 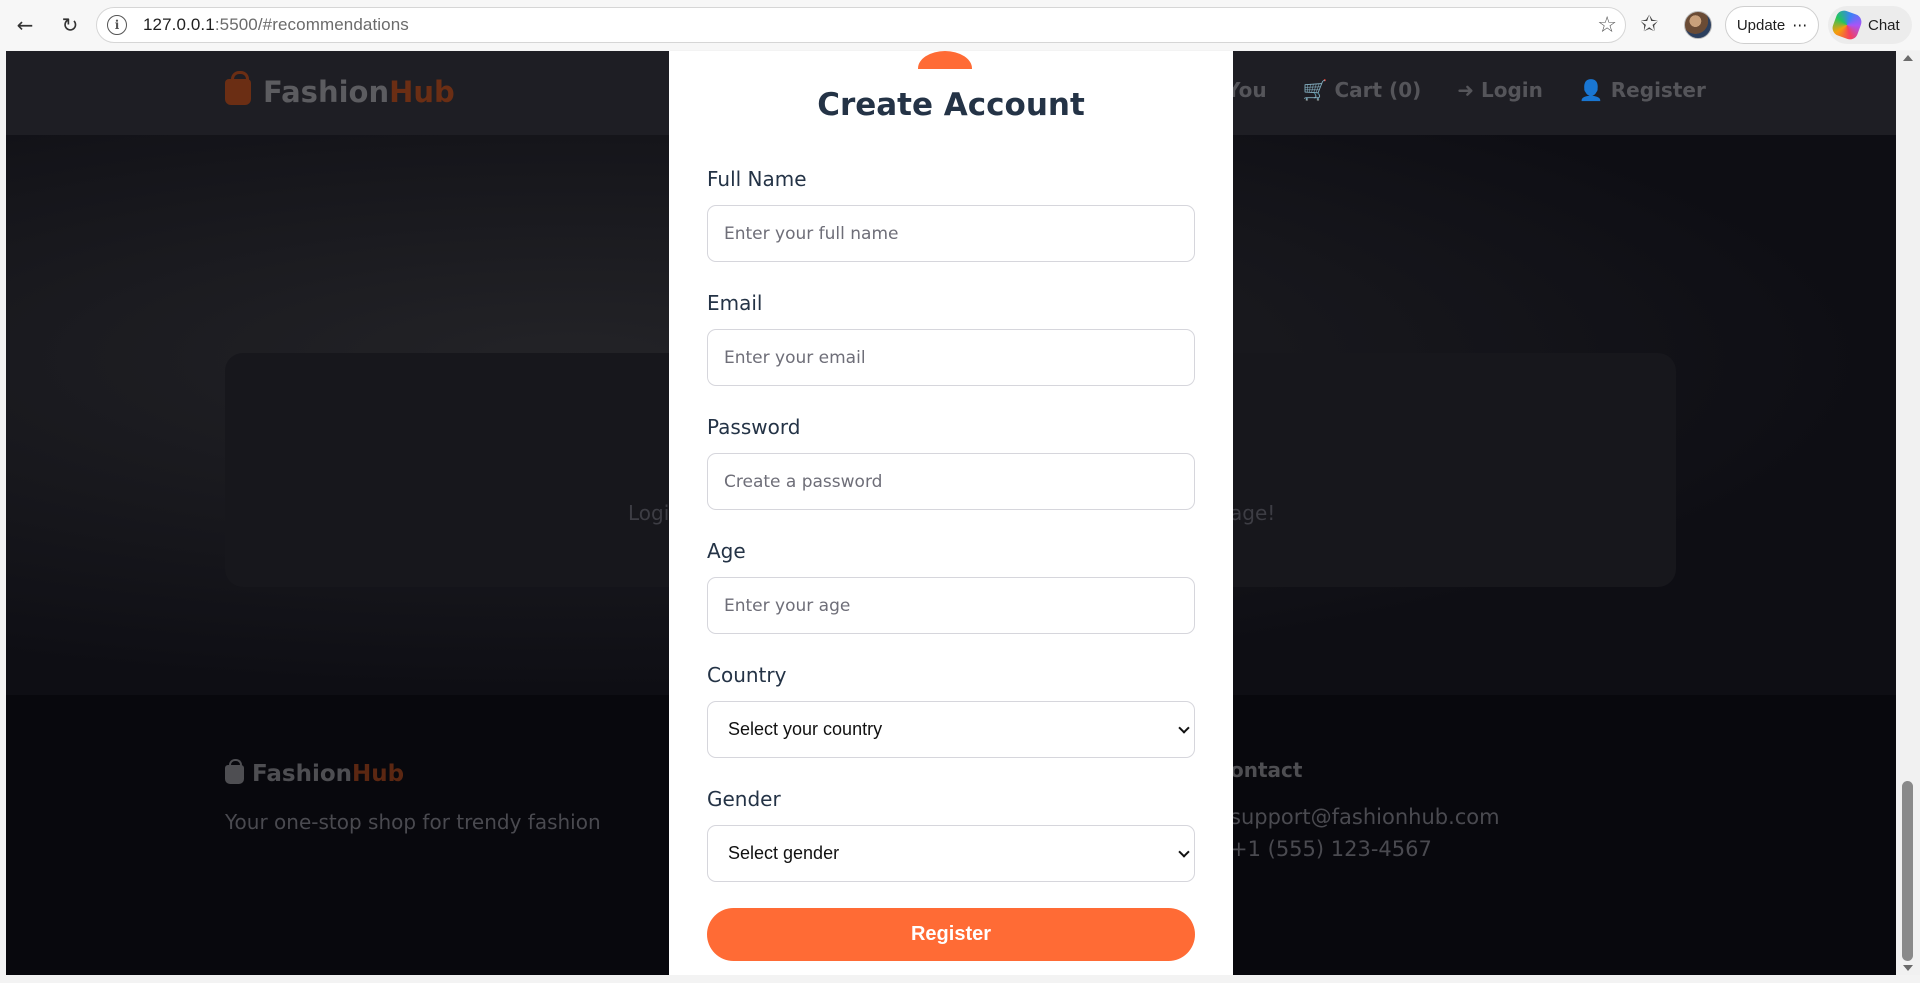 I want to click on full-name-label: Full Name, so click(x=757, y=179).